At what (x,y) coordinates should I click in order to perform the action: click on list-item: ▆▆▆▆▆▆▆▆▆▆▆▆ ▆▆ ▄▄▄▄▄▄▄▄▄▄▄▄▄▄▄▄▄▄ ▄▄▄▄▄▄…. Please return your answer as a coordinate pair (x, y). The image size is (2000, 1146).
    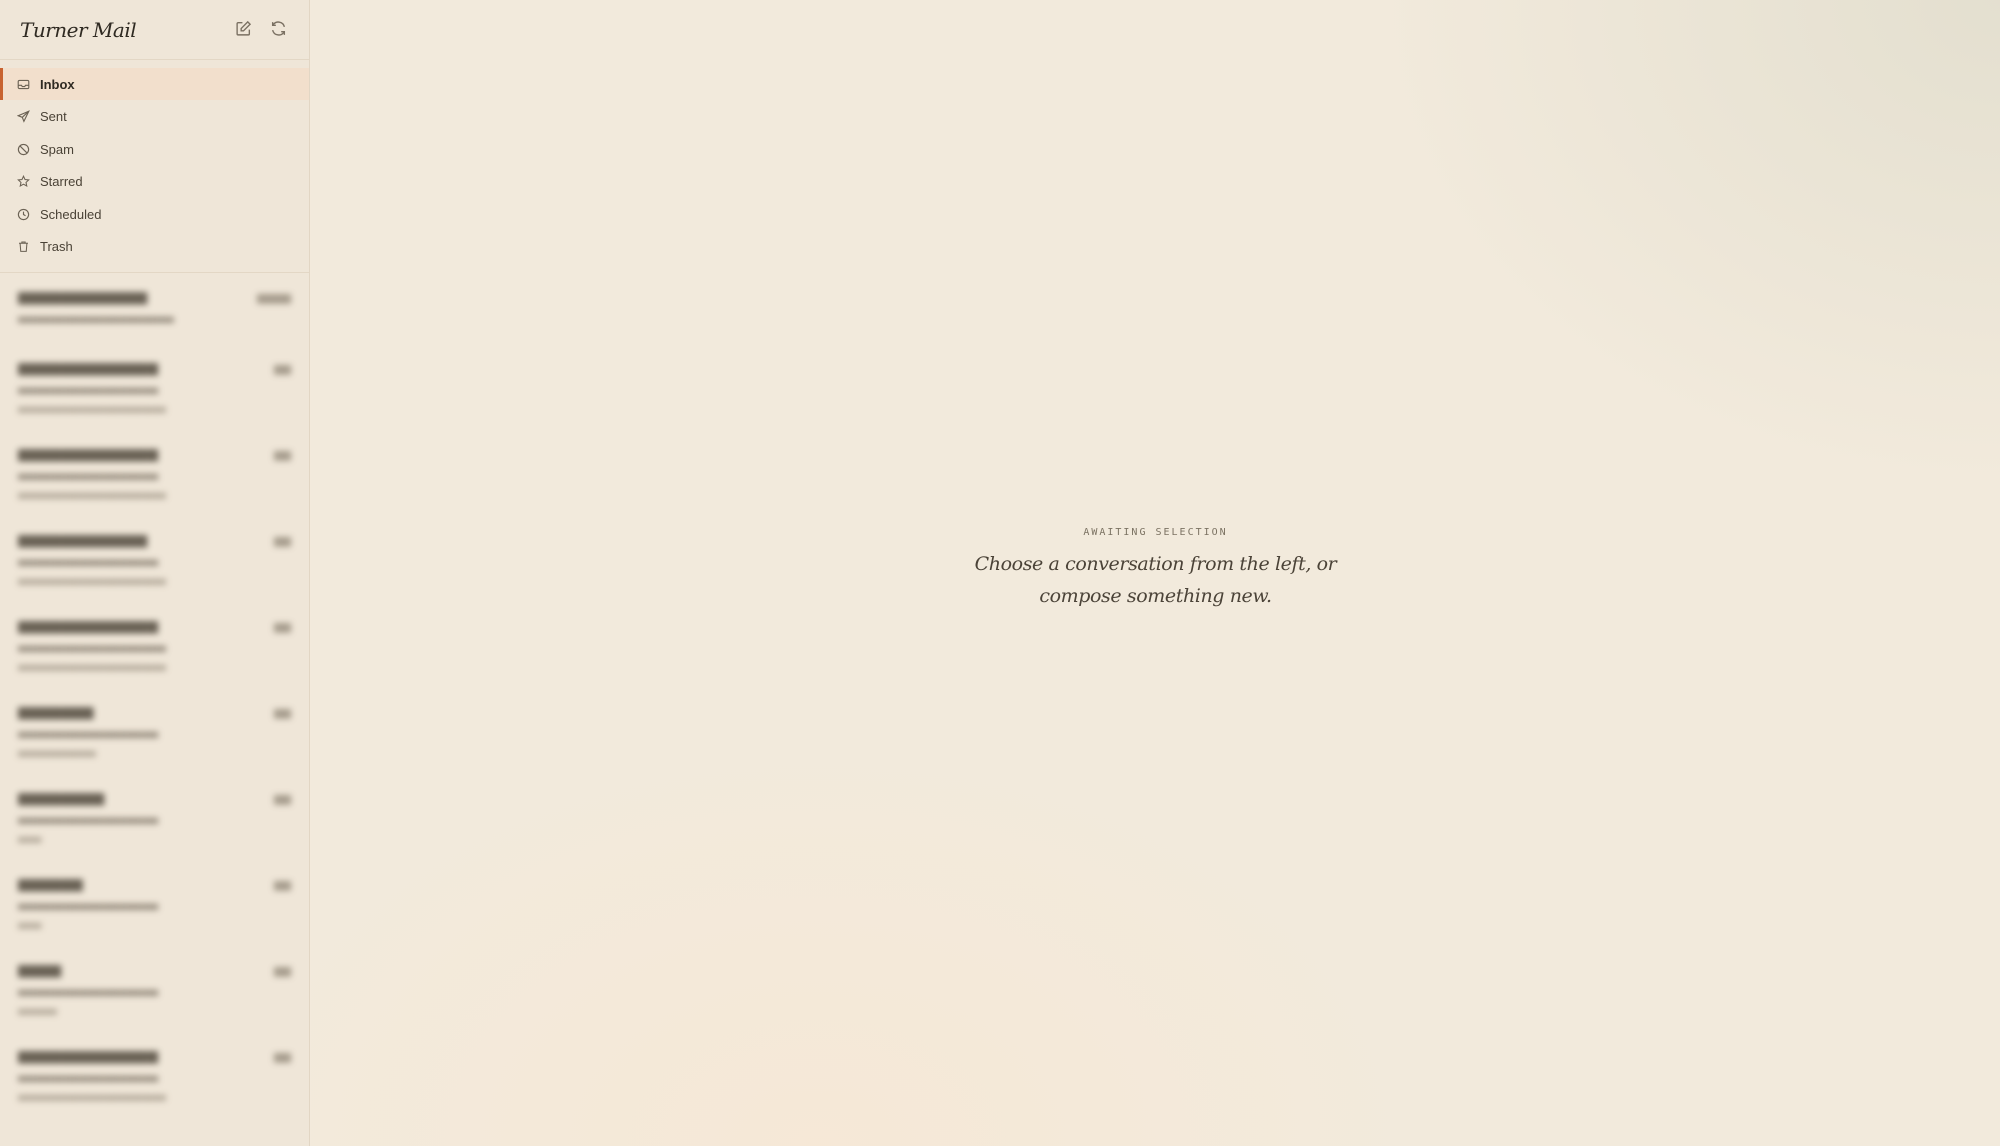
    Looking at the image, I should click on (154, 571).